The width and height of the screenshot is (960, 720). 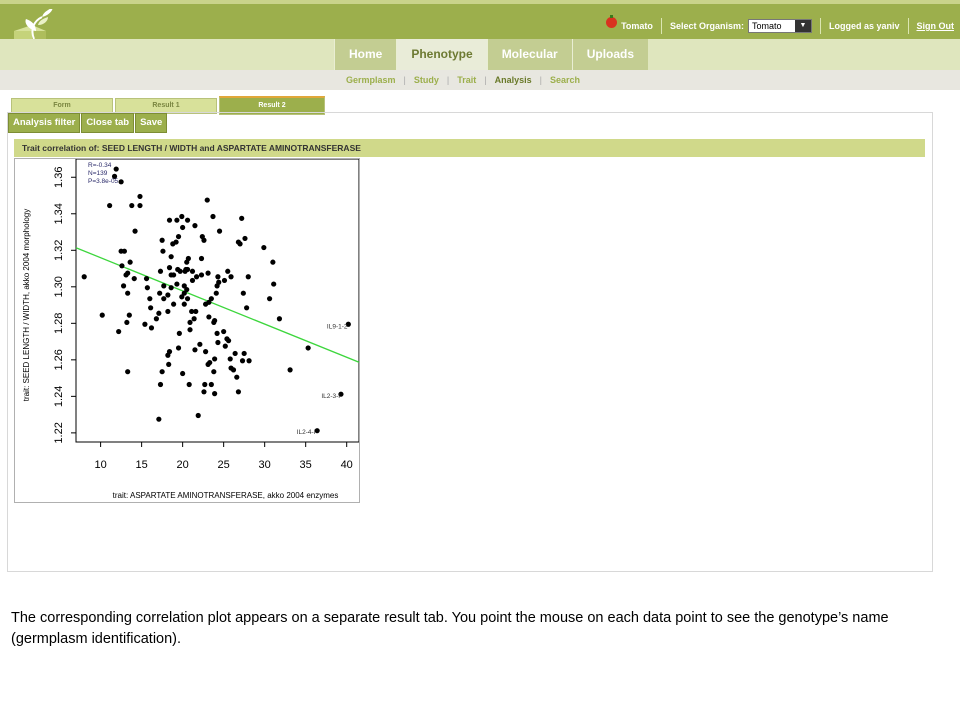 What do you see at coordinates (426, 80) in the screenshot?
I see `subnav-study: Study` at bounding box center [426, 80].